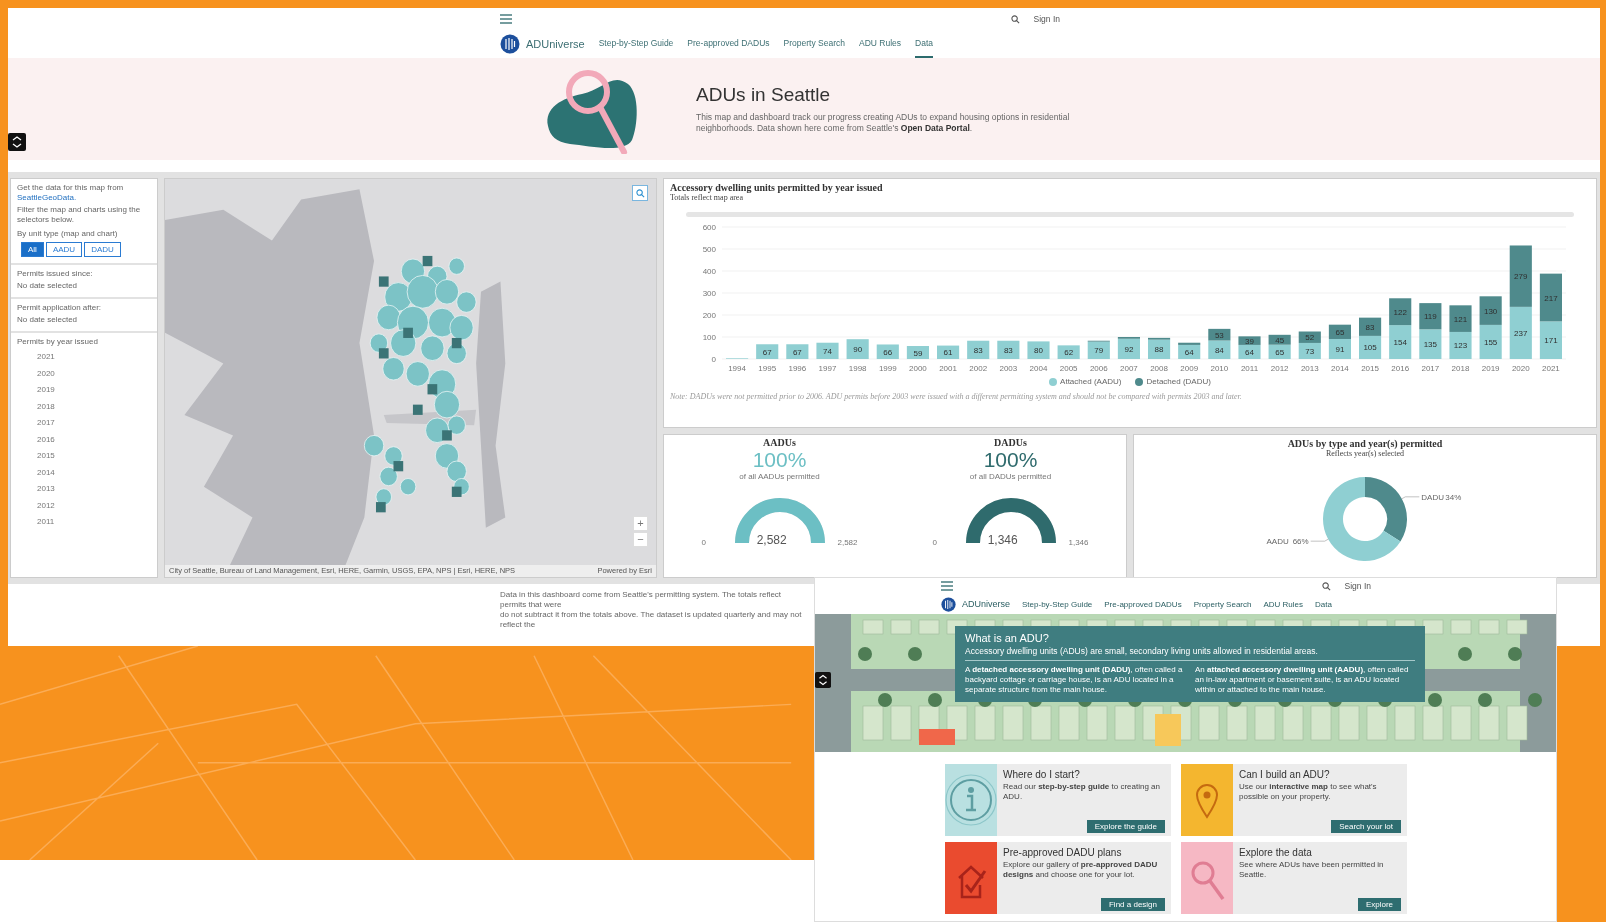 The image size is (1606, 922). What do you see at coordinates (640, 539) in the screenshot?
I see `zoom-out-button: −` at bounding box center [640, 539].